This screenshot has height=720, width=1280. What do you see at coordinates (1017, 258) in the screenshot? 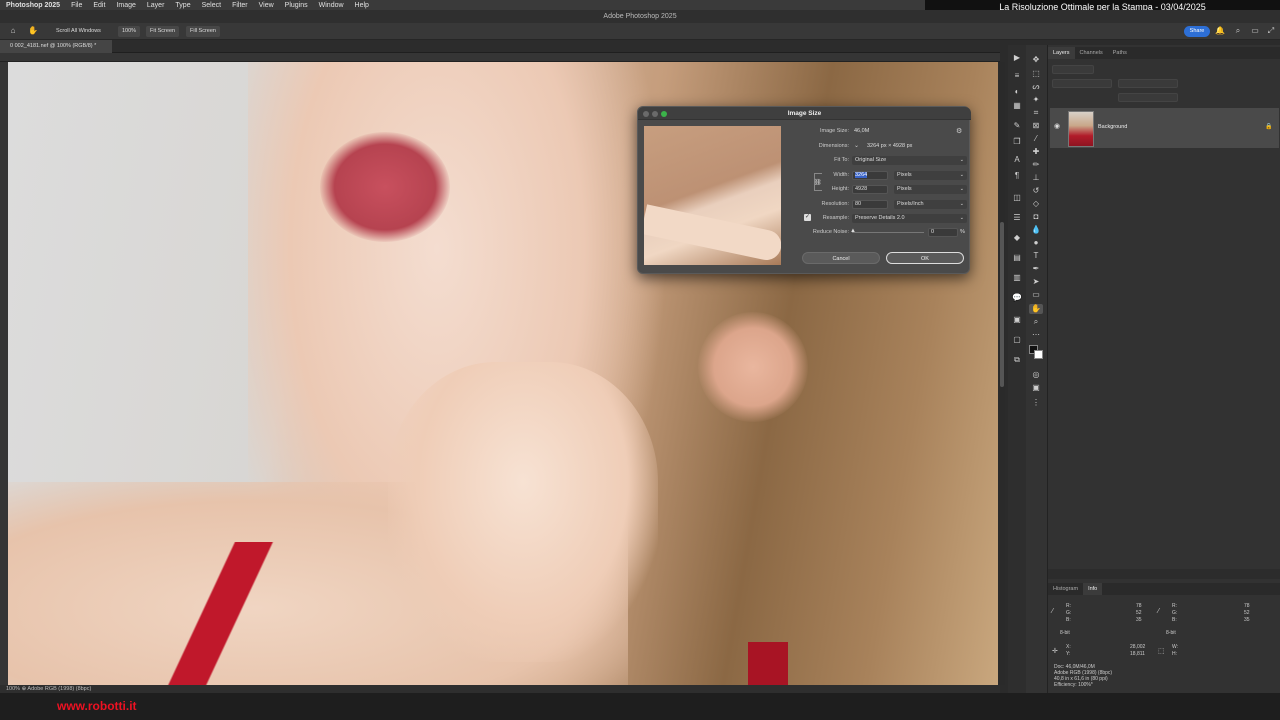
I see `swatches-icon: ▤` at bounding box center [1017, 258].